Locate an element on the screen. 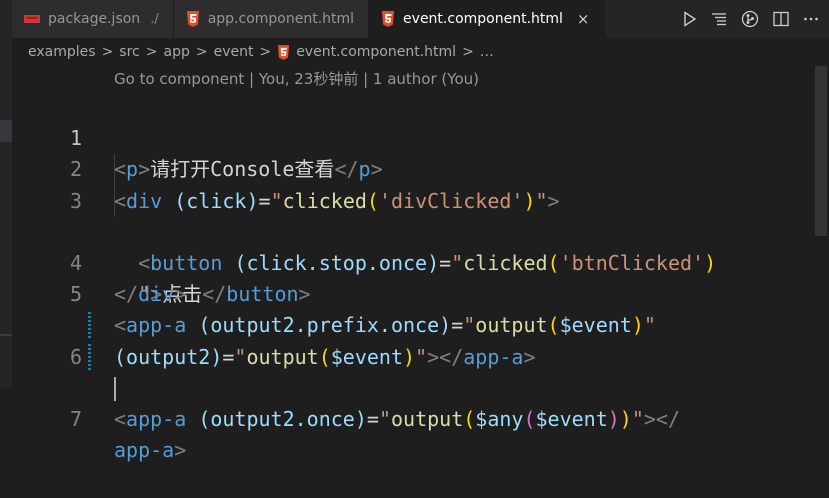 This screenshot has height=498, width=829. scrollbar-thumb is located at coordinates (821, 151).